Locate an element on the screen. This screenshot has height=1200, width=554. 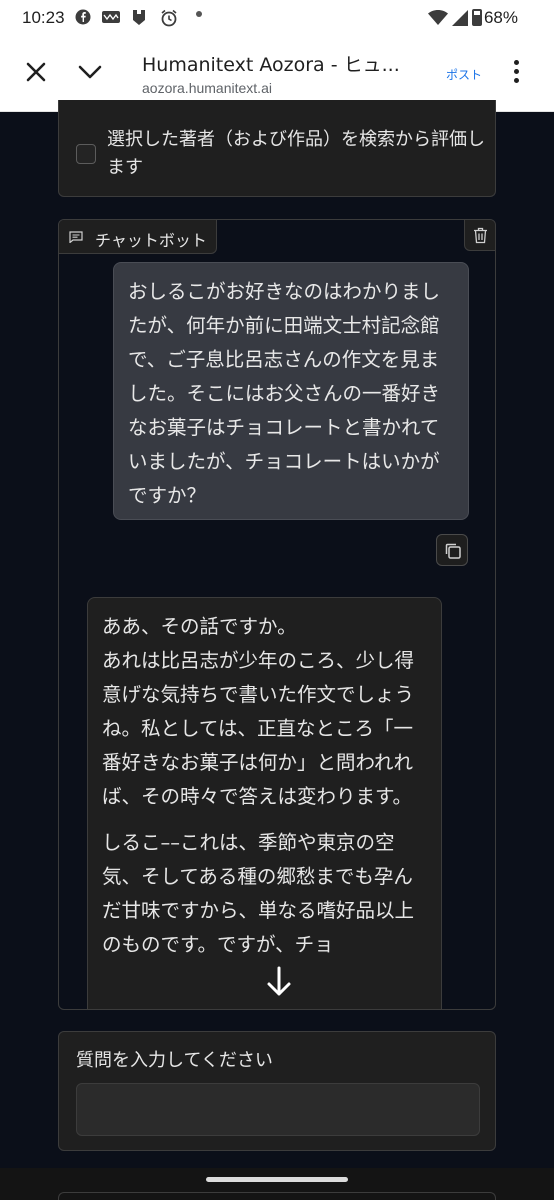
signal-icon is located at coordinates (460, 18).